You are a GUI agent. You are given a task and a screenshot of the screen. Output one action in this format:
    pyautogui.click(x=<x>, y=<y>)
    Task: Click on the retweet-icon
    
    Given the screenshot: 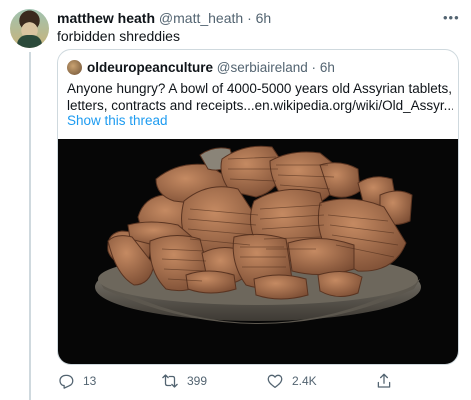 What is the action you would take?
    pyautogui.click(x=170, y=381)
    